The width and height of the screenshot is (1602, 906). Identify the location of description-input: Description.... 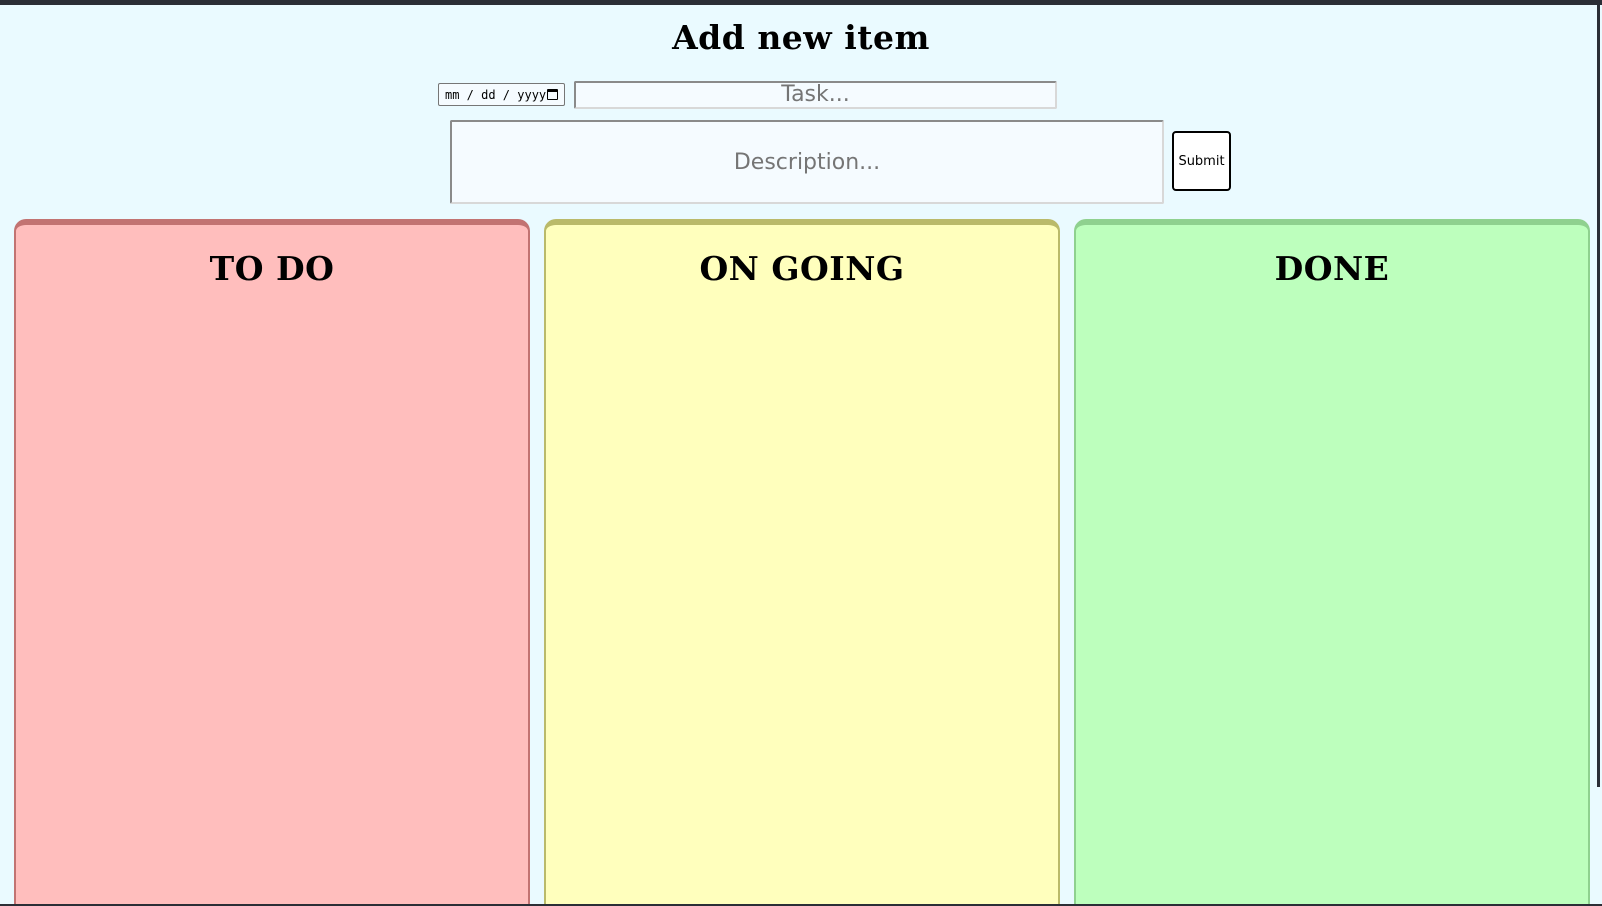
(807, 162).